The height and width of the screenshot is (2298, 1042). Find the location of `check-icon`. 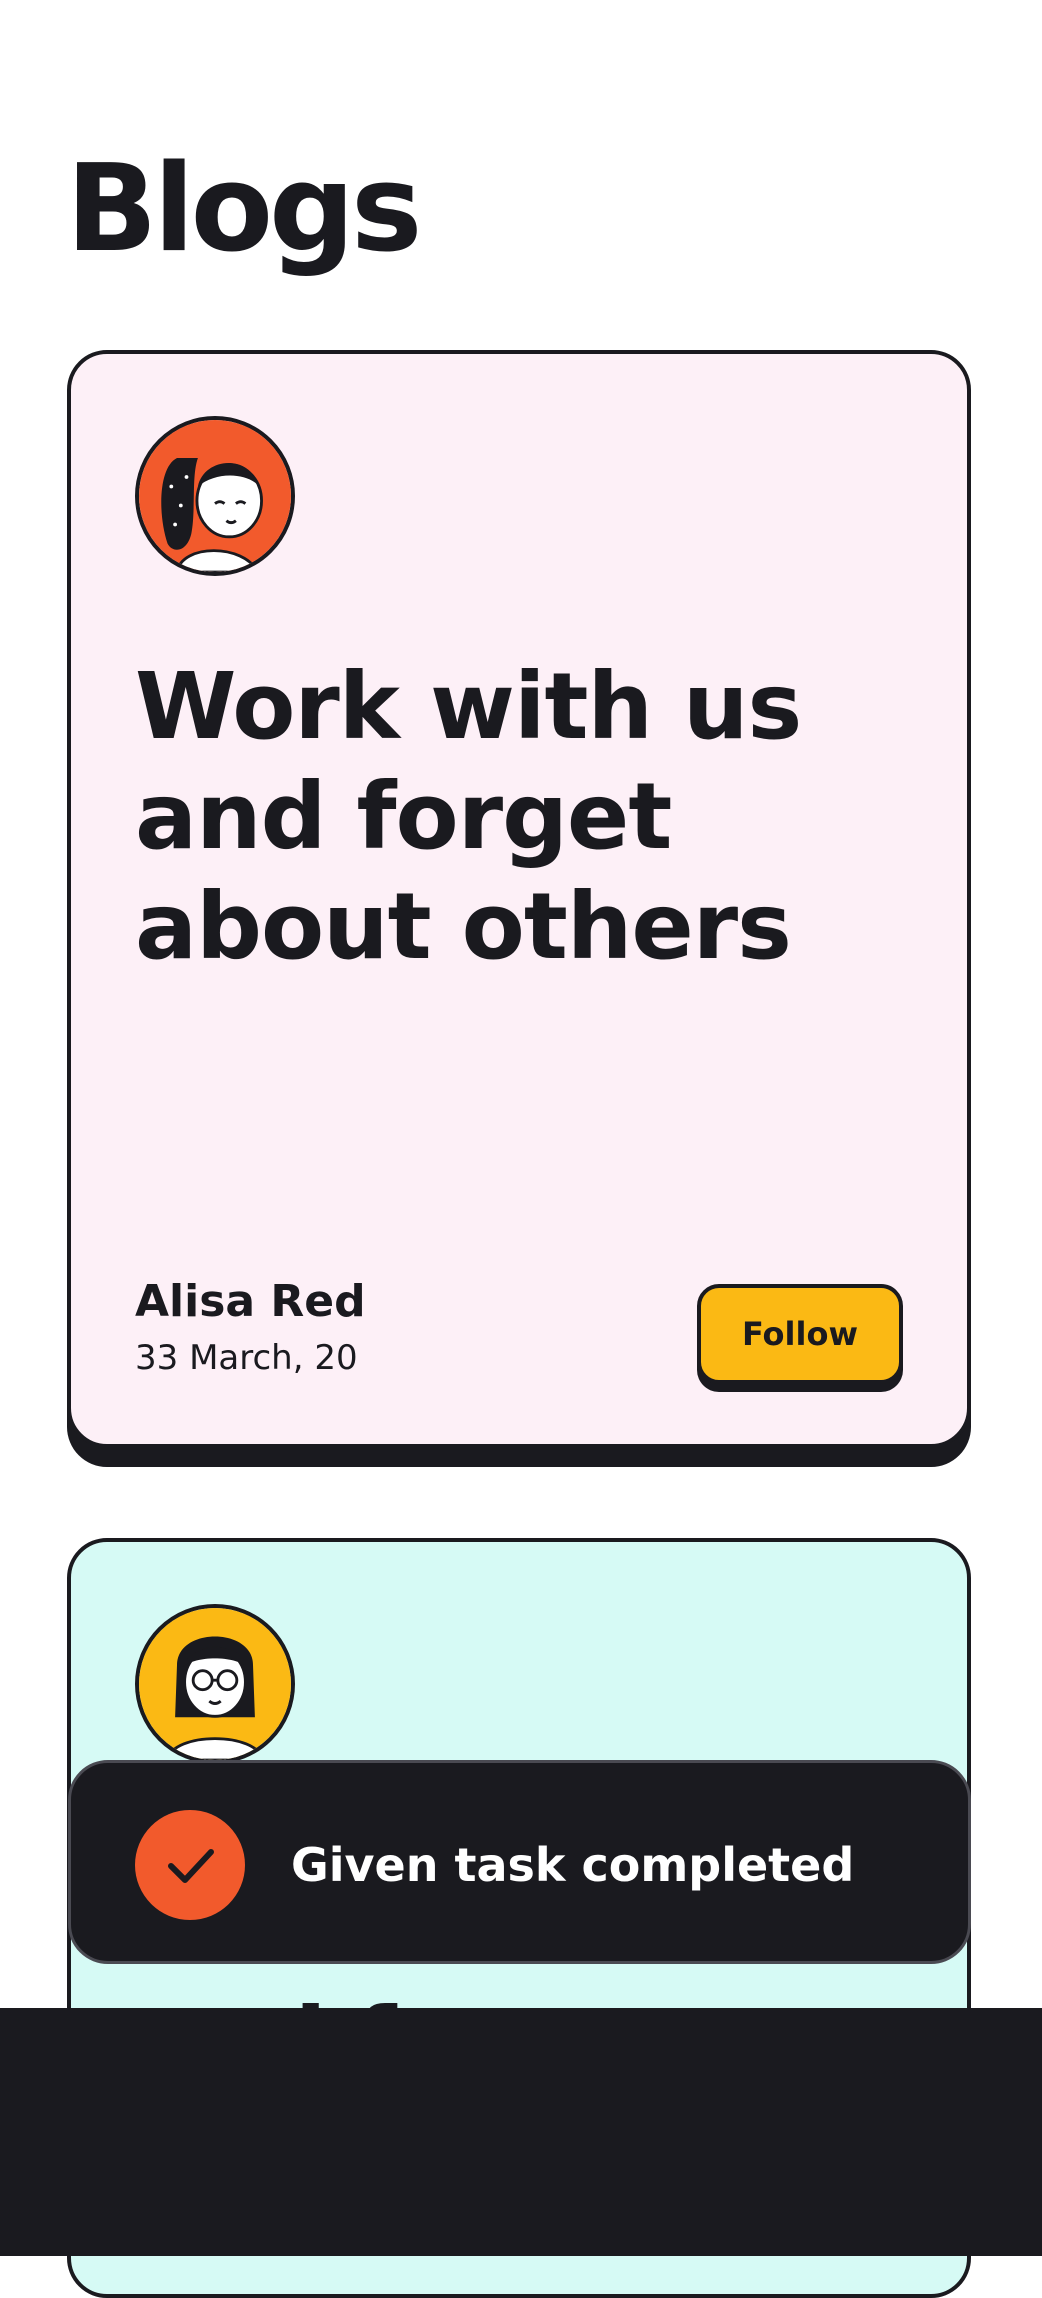

check-icon is located at coordinates (190, 1865).